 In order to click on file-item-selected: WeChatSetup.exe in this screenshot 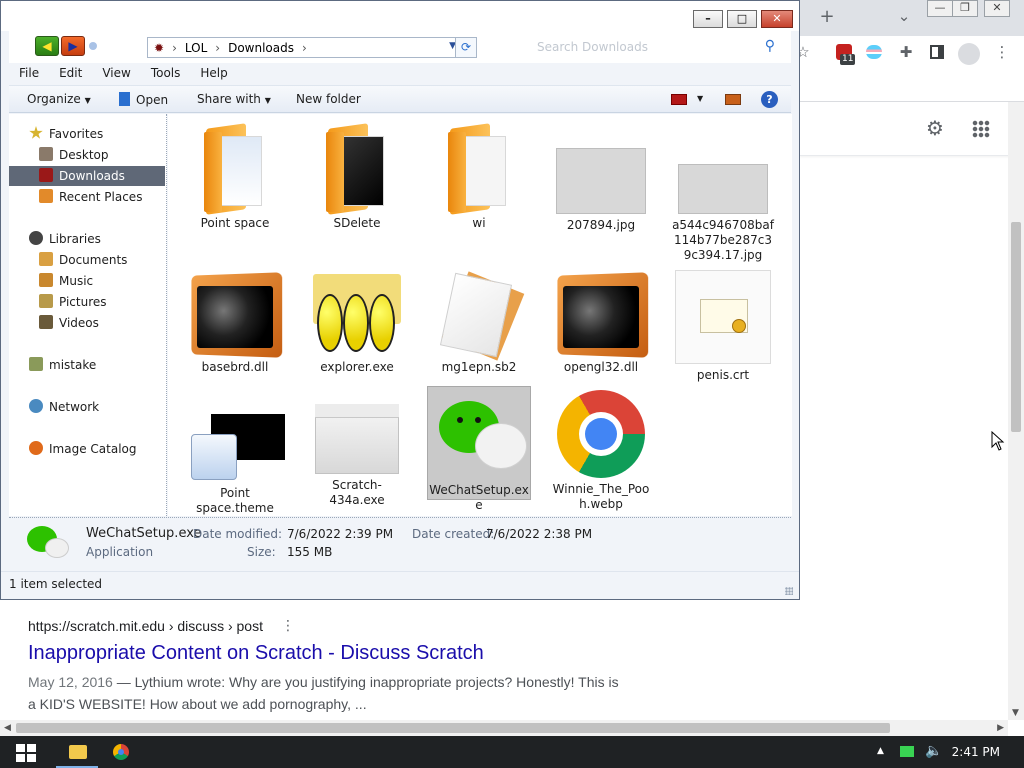, I will do `click(479, 449)`.